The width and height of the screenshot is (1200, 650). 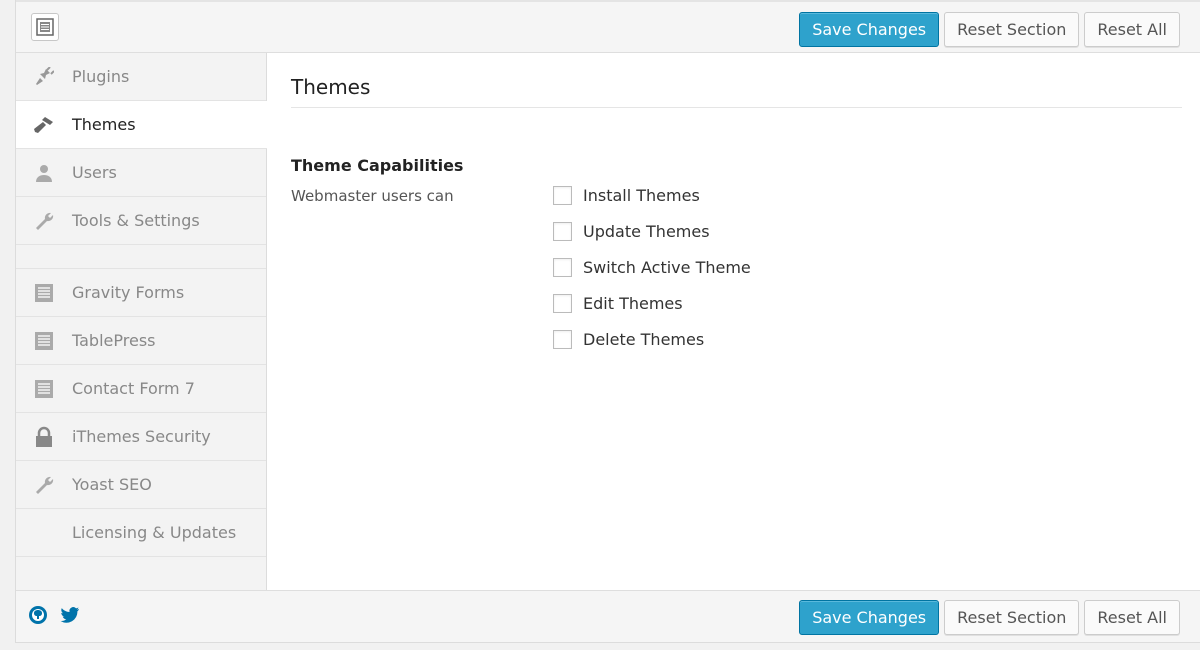 What do you see at coordinates (104, 124) in the screenshot?
I see `sidebar-item-label: Themes` at bounding box center [104, 124].